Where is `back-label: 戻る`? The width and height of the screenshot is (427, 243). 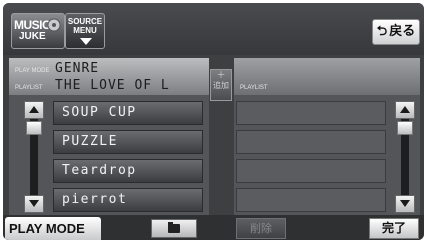 back-label: 戻る is located at coordinates (402, 31).